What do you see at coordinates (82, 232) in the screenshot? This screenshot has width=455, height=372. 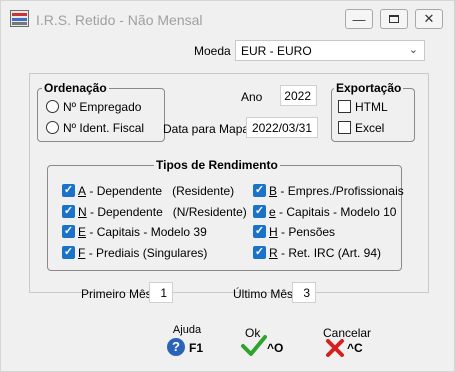 I see `tipo-e-code: E` at bounding box center [82, 232].